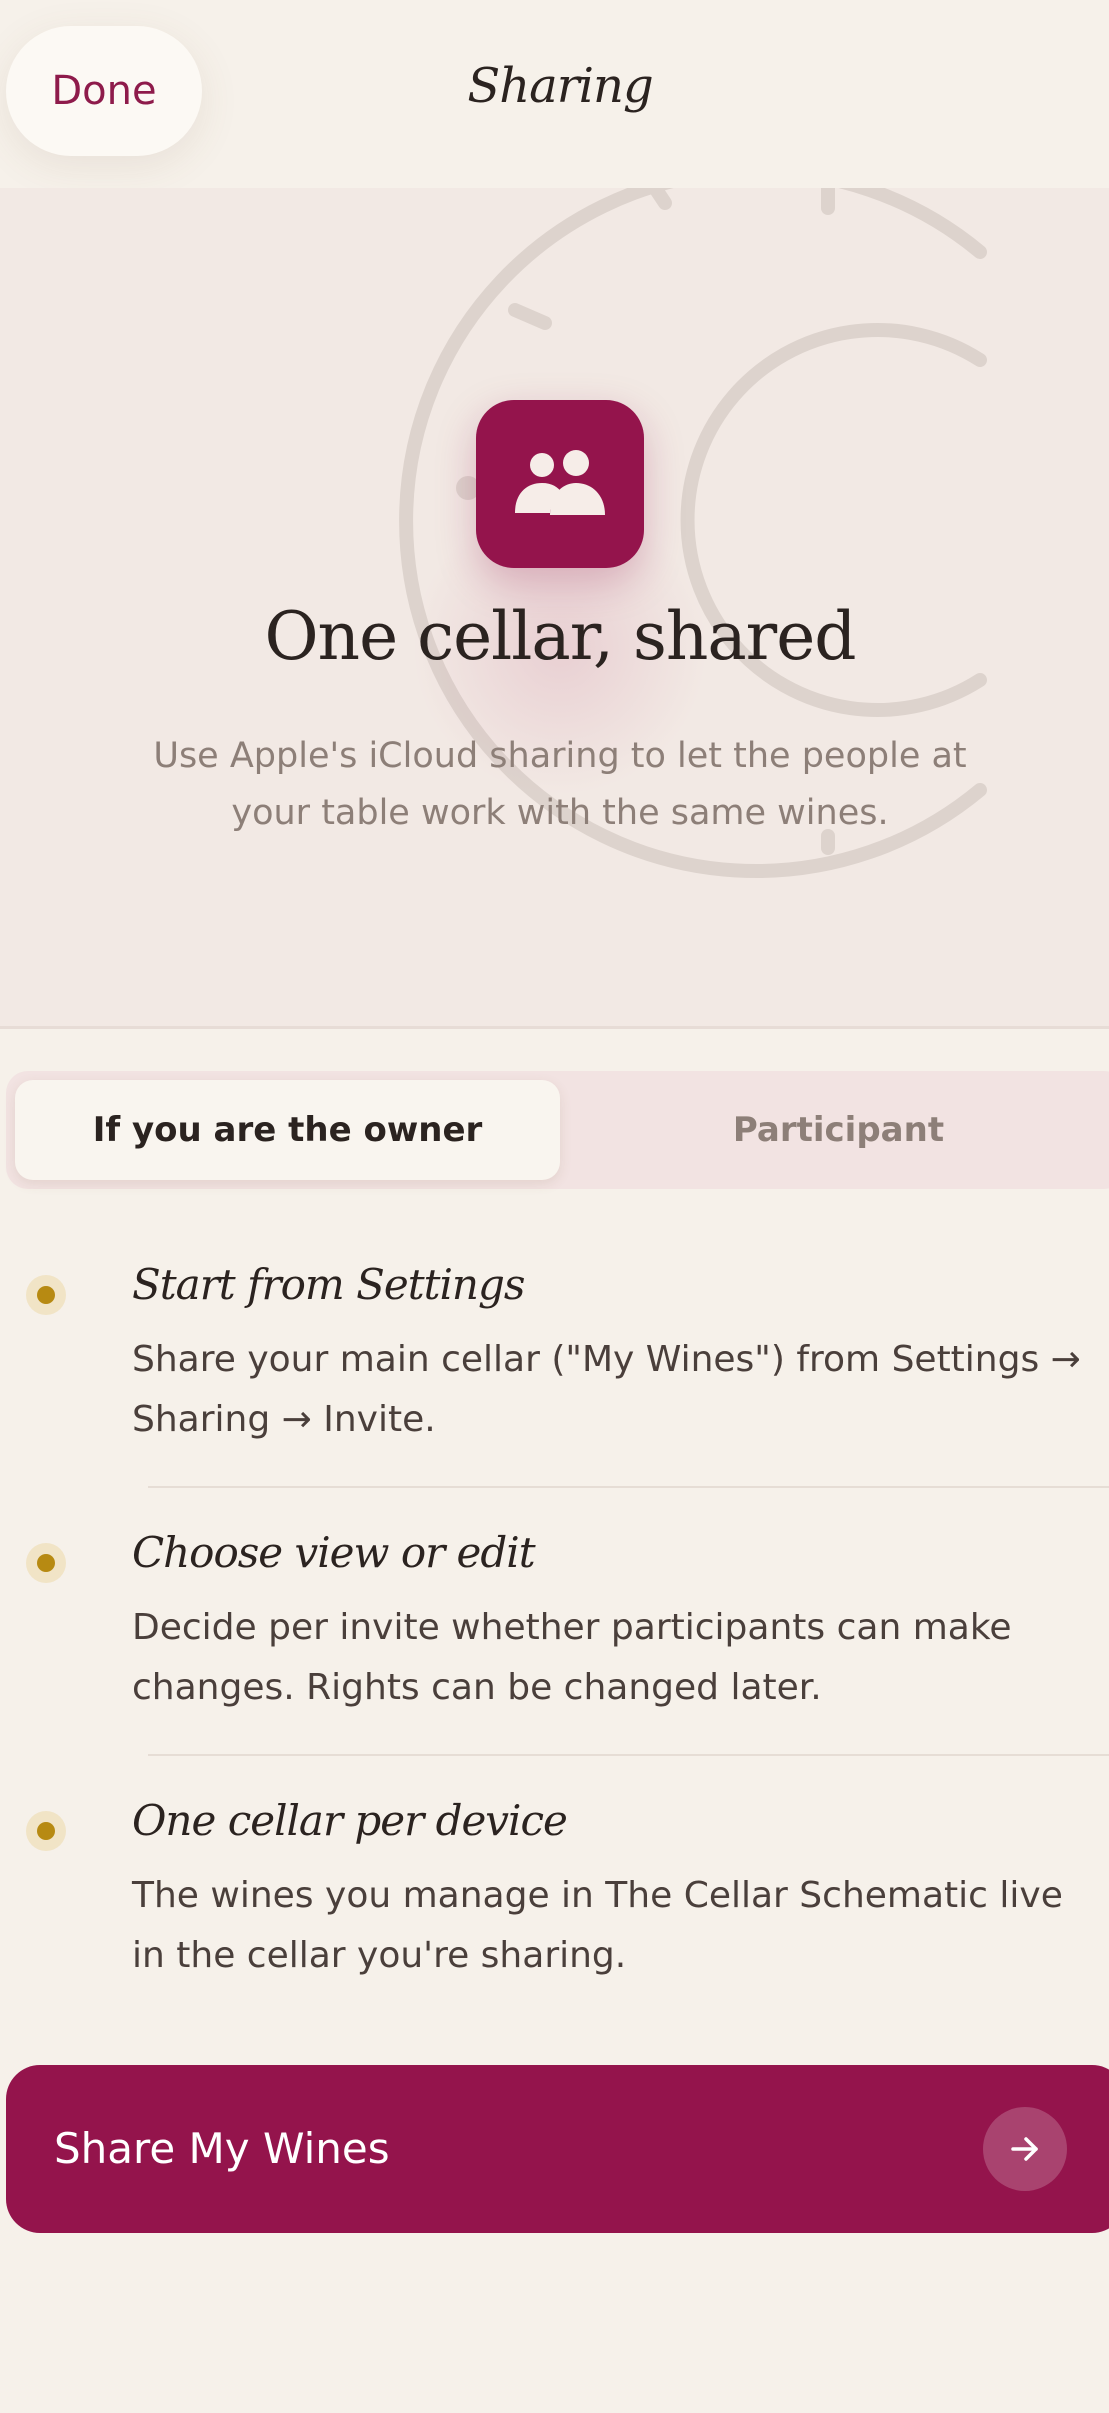 The height and width of the screenshot is (2413, 1109). I want to click on share-my-wines-button: Share My Wines, so click(557, 2149).